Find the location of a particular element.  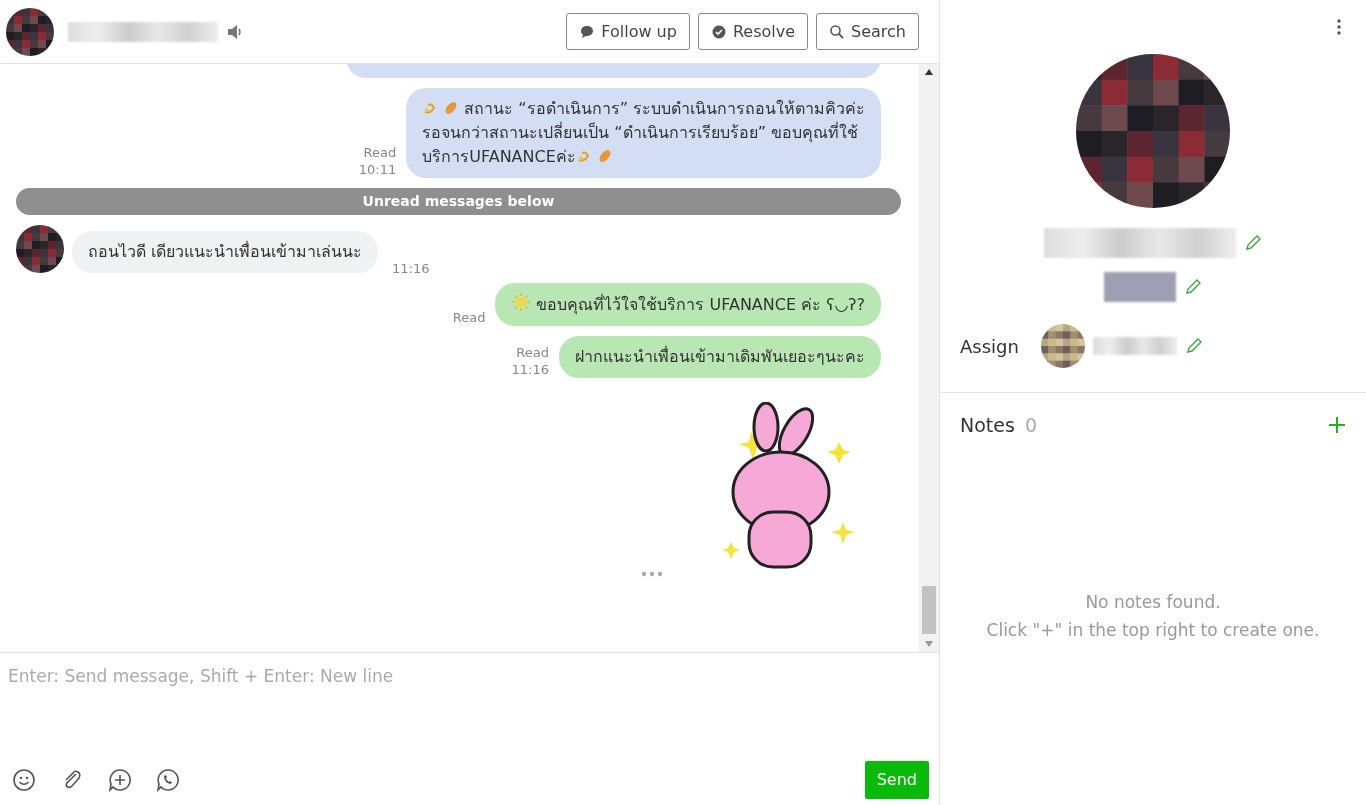

resolve-button: Resolve is located at coordinates (753, 31).